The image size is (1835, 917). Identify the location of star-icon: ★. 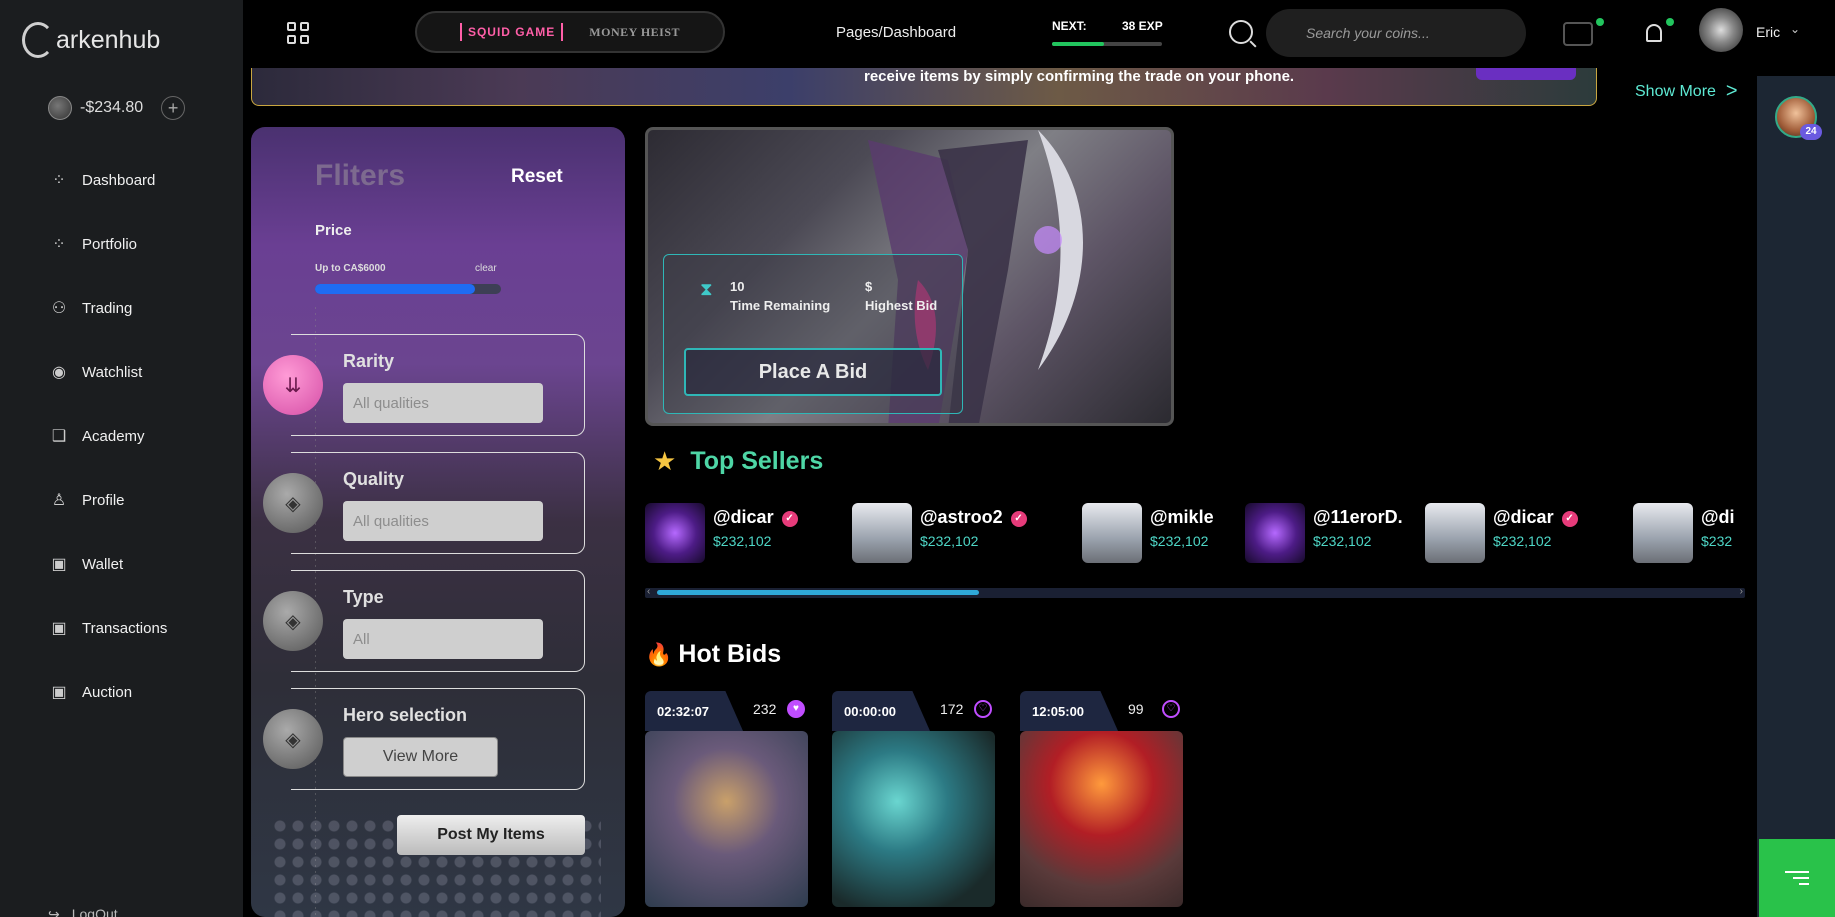
(665, 461).